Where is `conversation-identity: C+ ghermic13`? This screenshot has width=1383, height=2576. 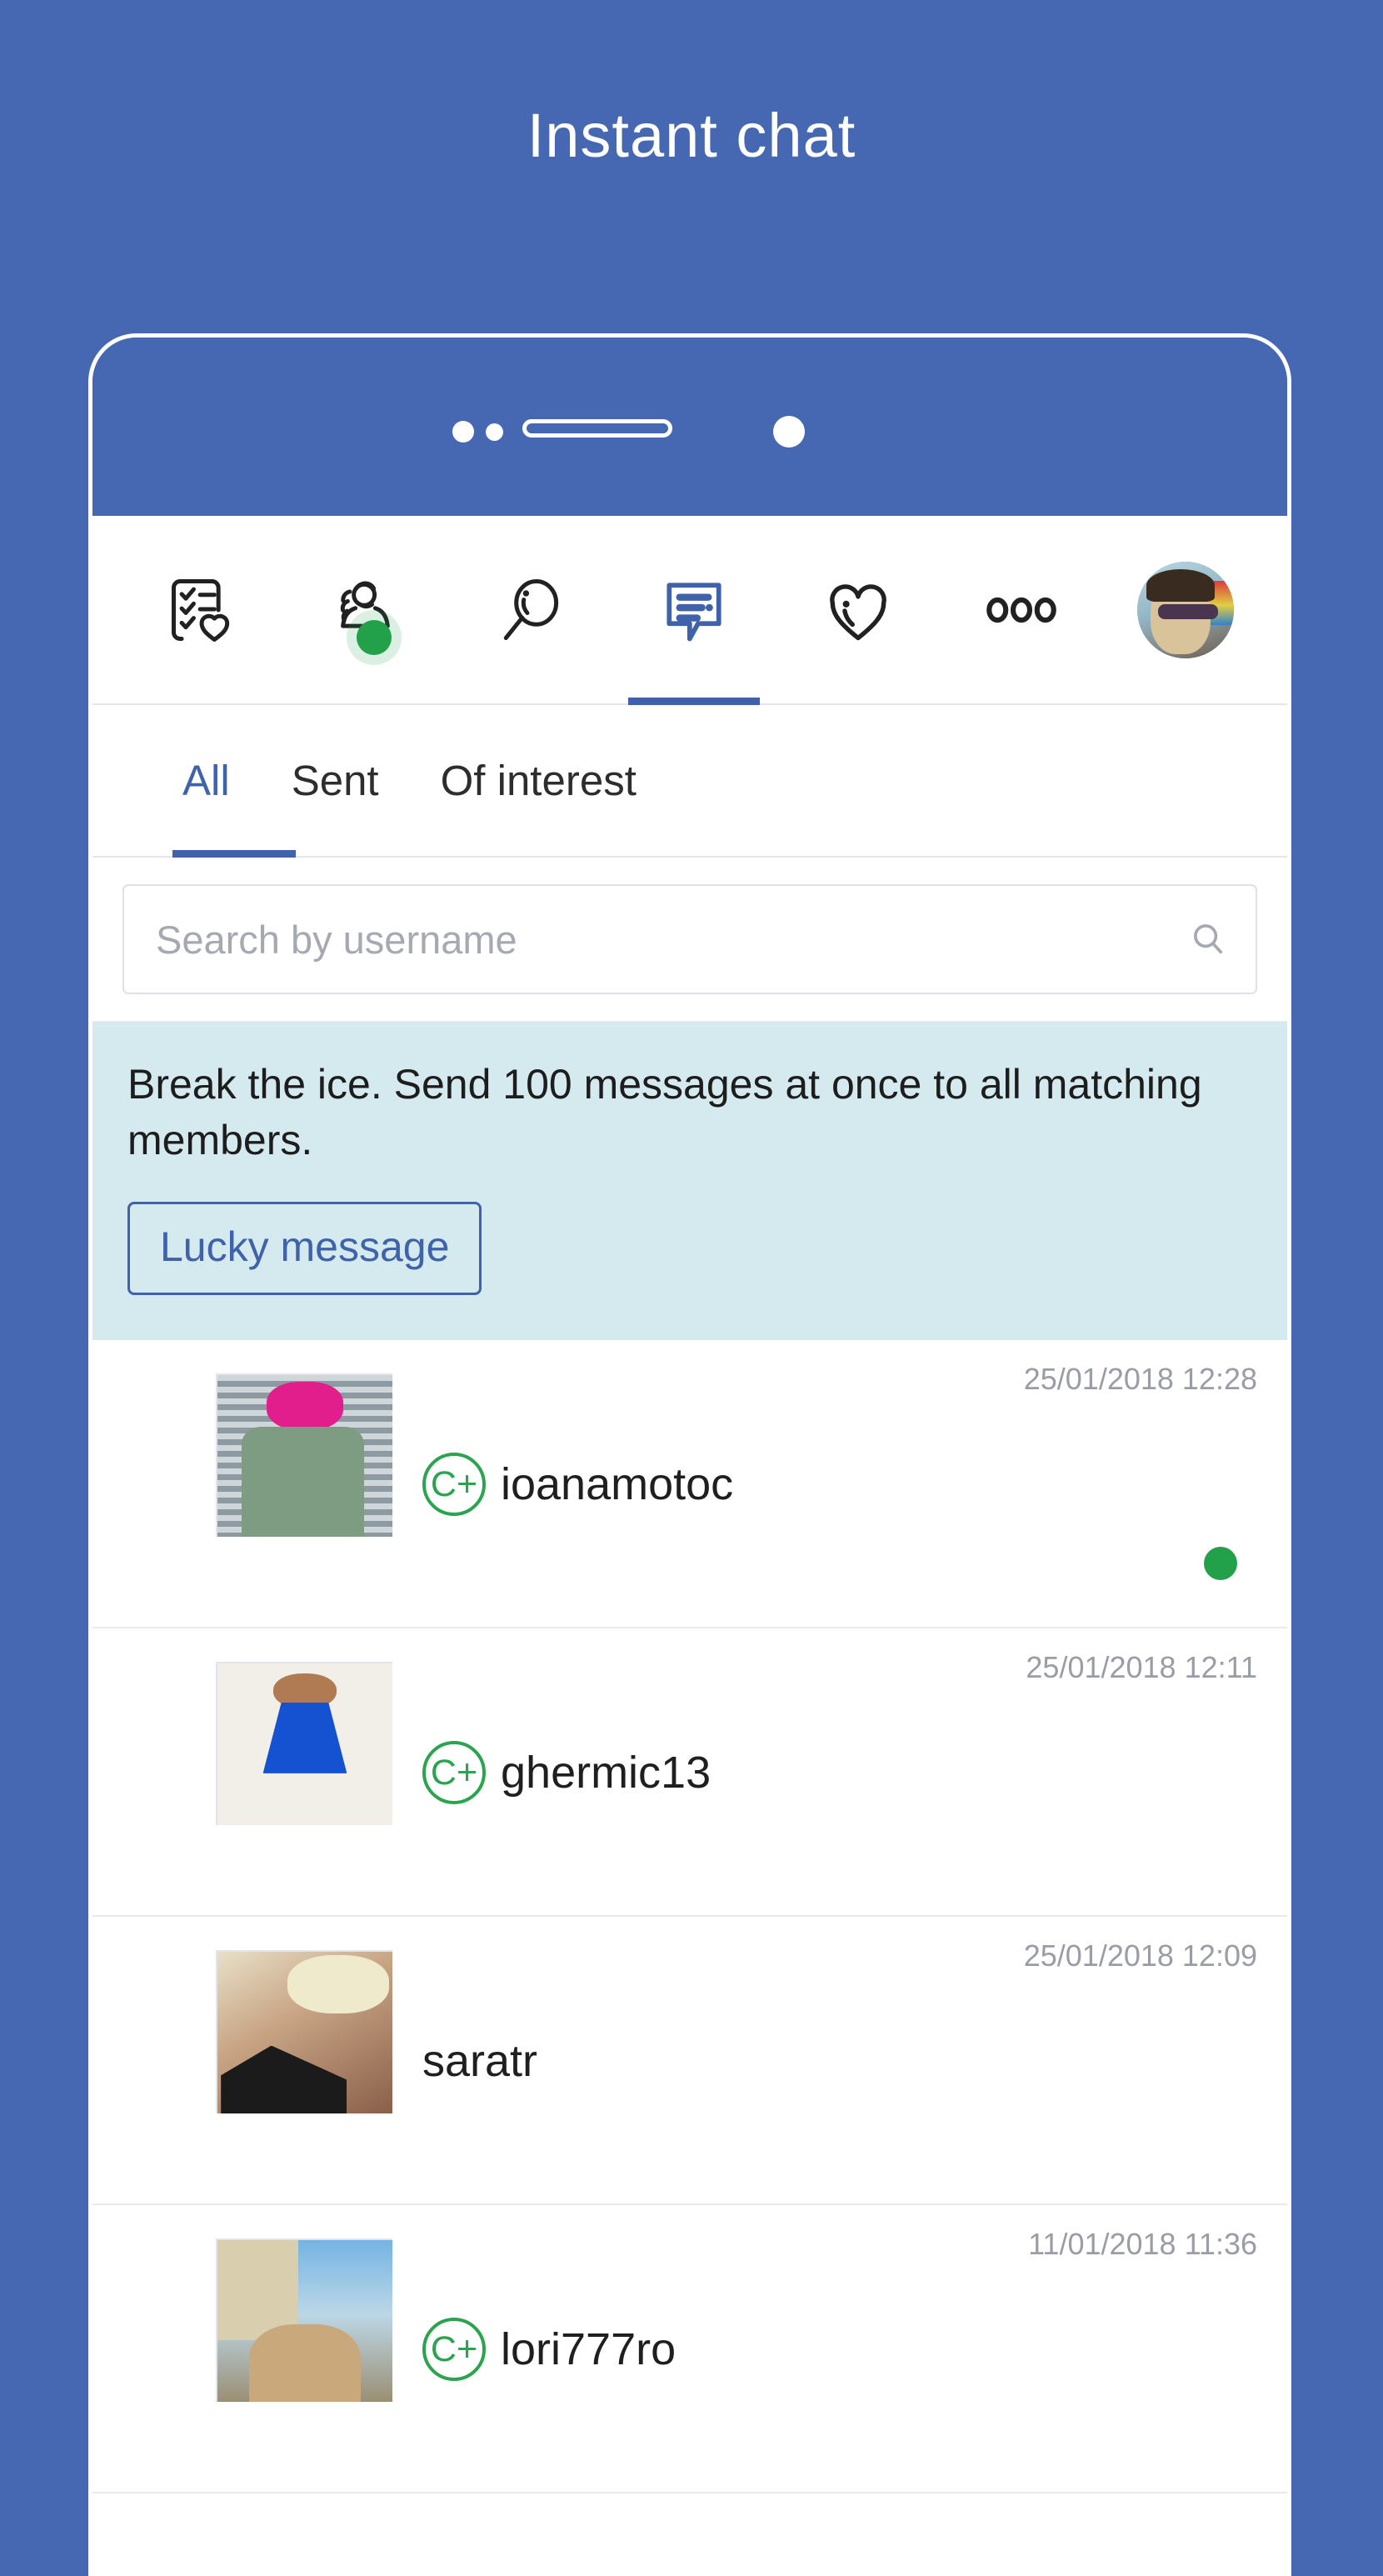 conversation-identity: C+ ghermic13 is located at coordinates (566, 1773).